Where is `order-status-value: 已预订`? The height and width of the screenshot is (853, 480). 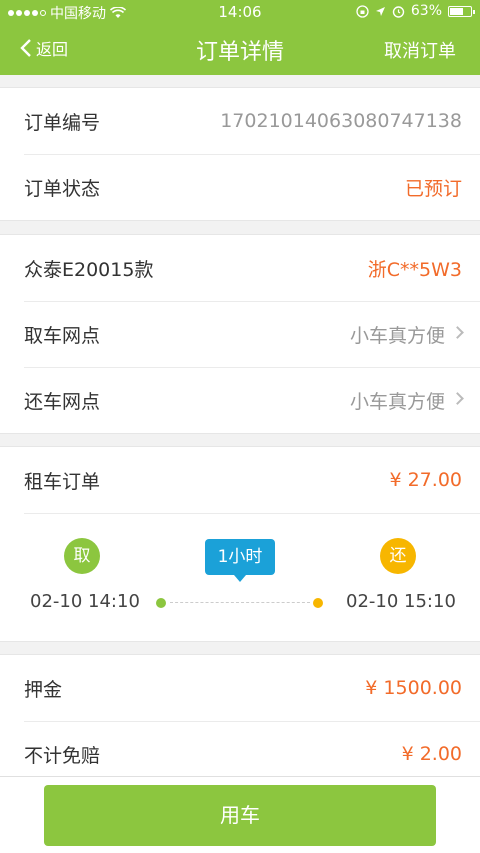
order-status-value: 已预订 is located at coordinates (433, 188).